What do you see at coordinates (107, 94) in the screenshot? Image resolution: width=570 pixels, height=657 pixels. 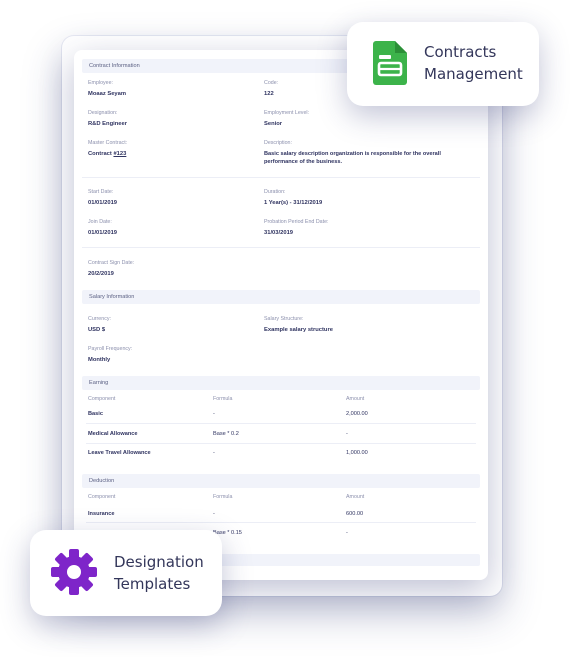 I see `employee-value: Moaaz Seyam` at bounding box center [107, 94].